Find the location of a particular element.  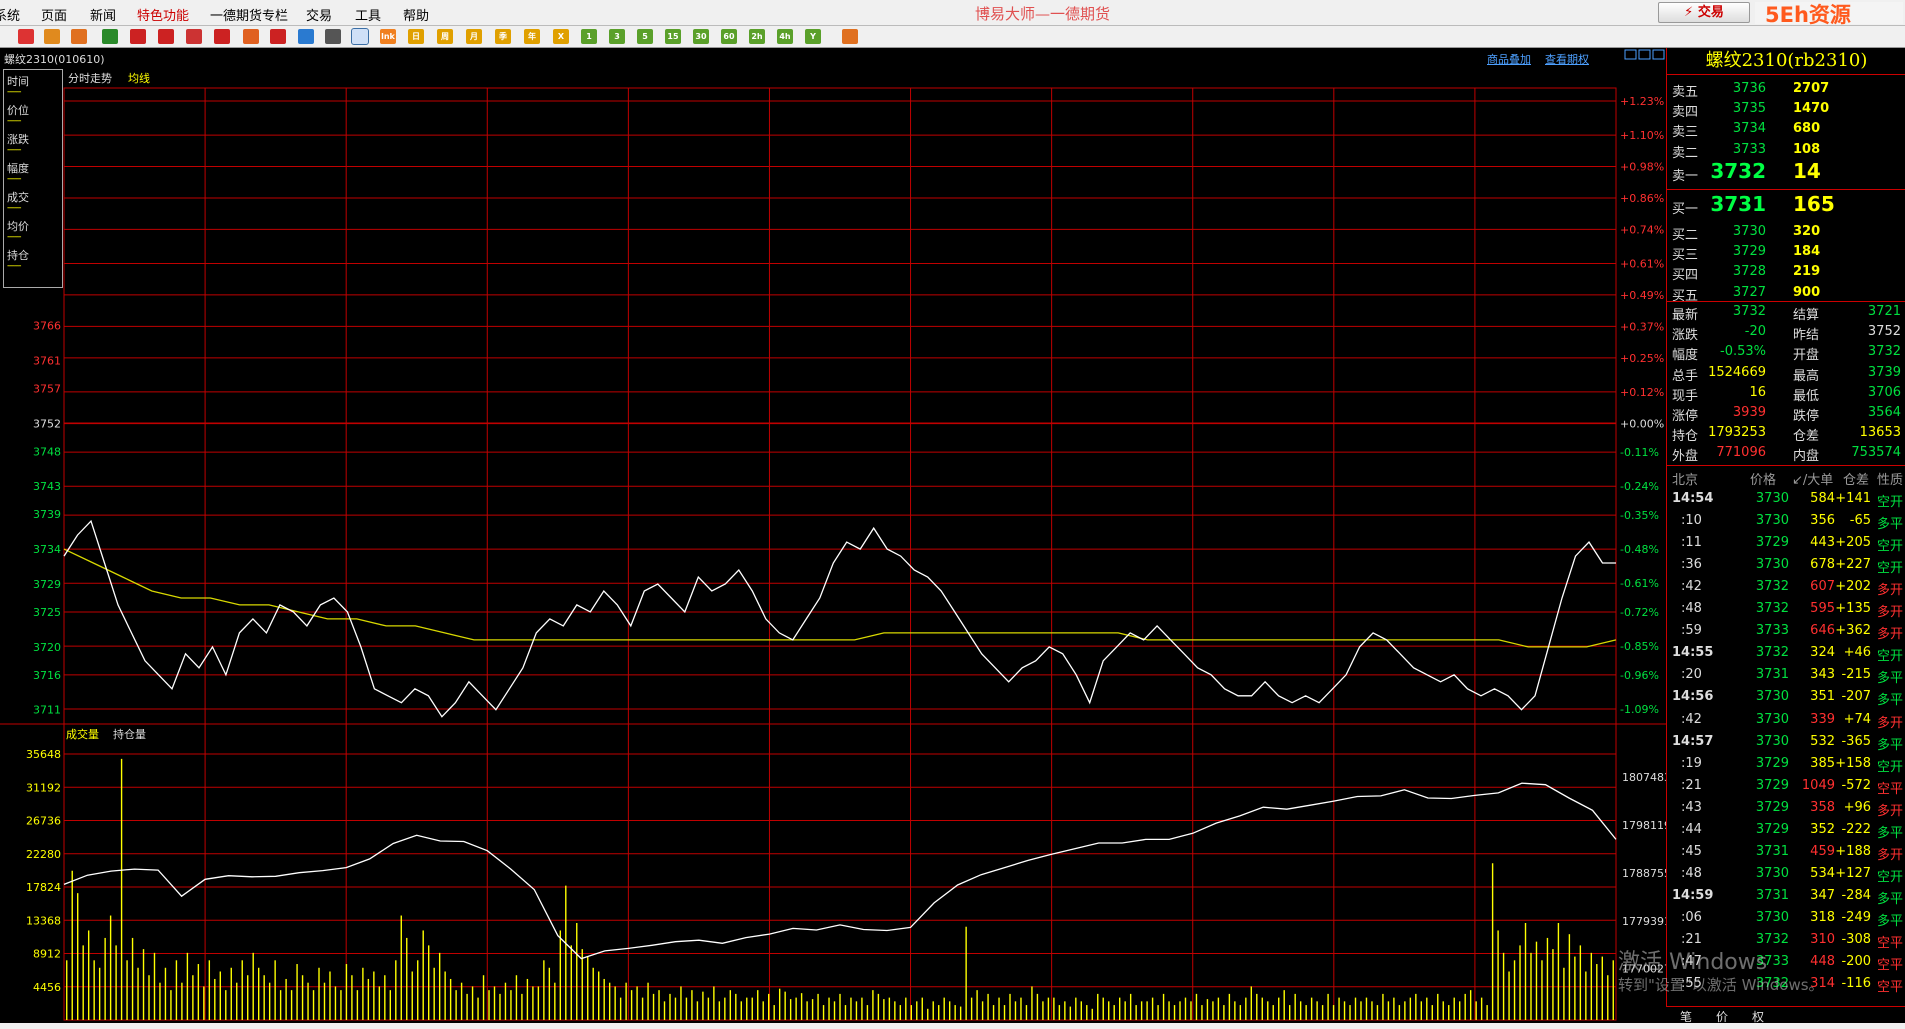

volume-tick-label: 4456 is located at coordinates (47, 987).